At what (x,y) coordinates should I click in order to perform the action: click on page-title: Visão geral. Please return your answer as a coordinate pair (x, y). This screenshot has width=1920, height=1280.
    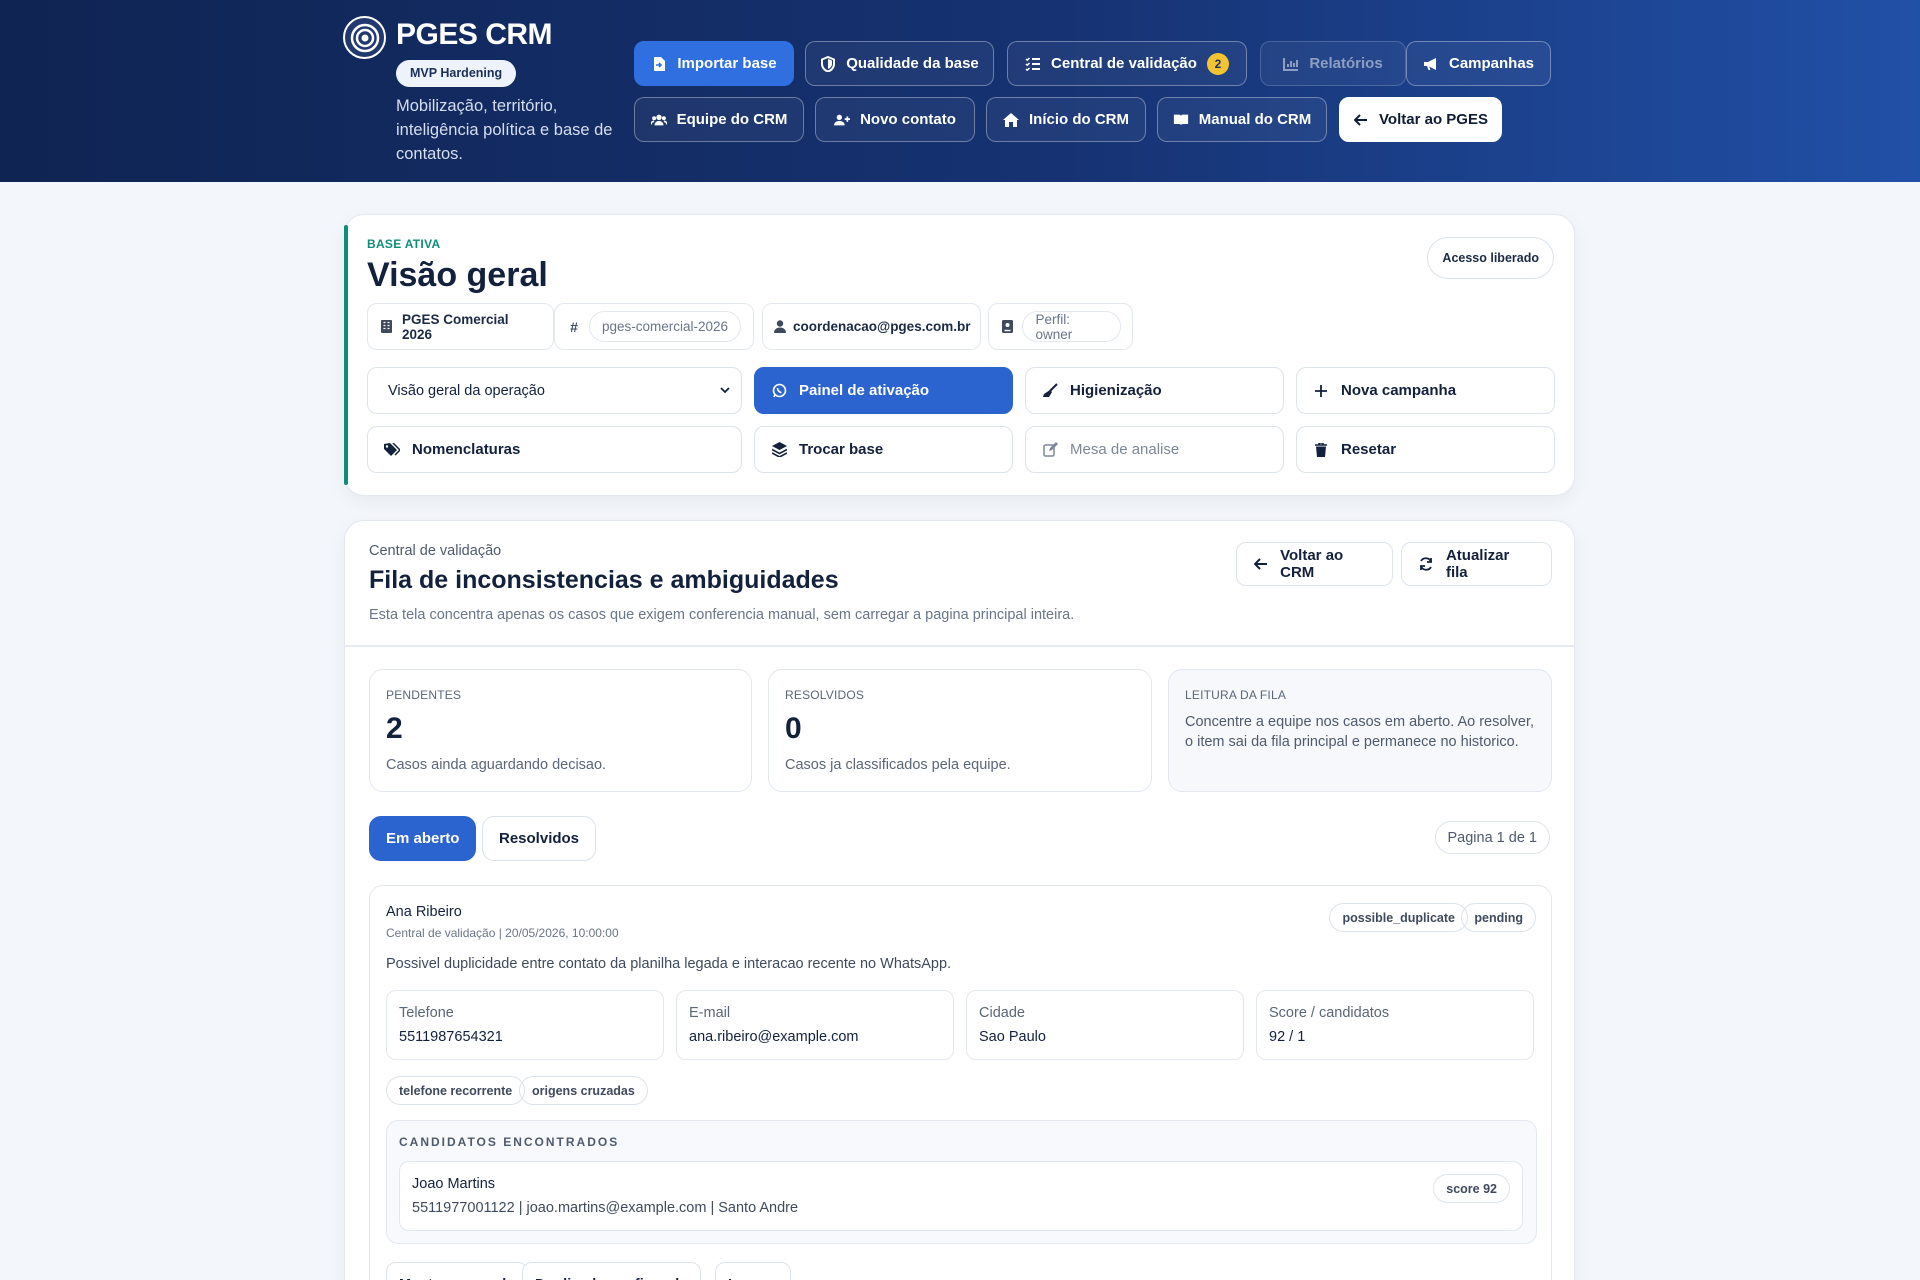
    Looking at the image, I should click on (457, 275).